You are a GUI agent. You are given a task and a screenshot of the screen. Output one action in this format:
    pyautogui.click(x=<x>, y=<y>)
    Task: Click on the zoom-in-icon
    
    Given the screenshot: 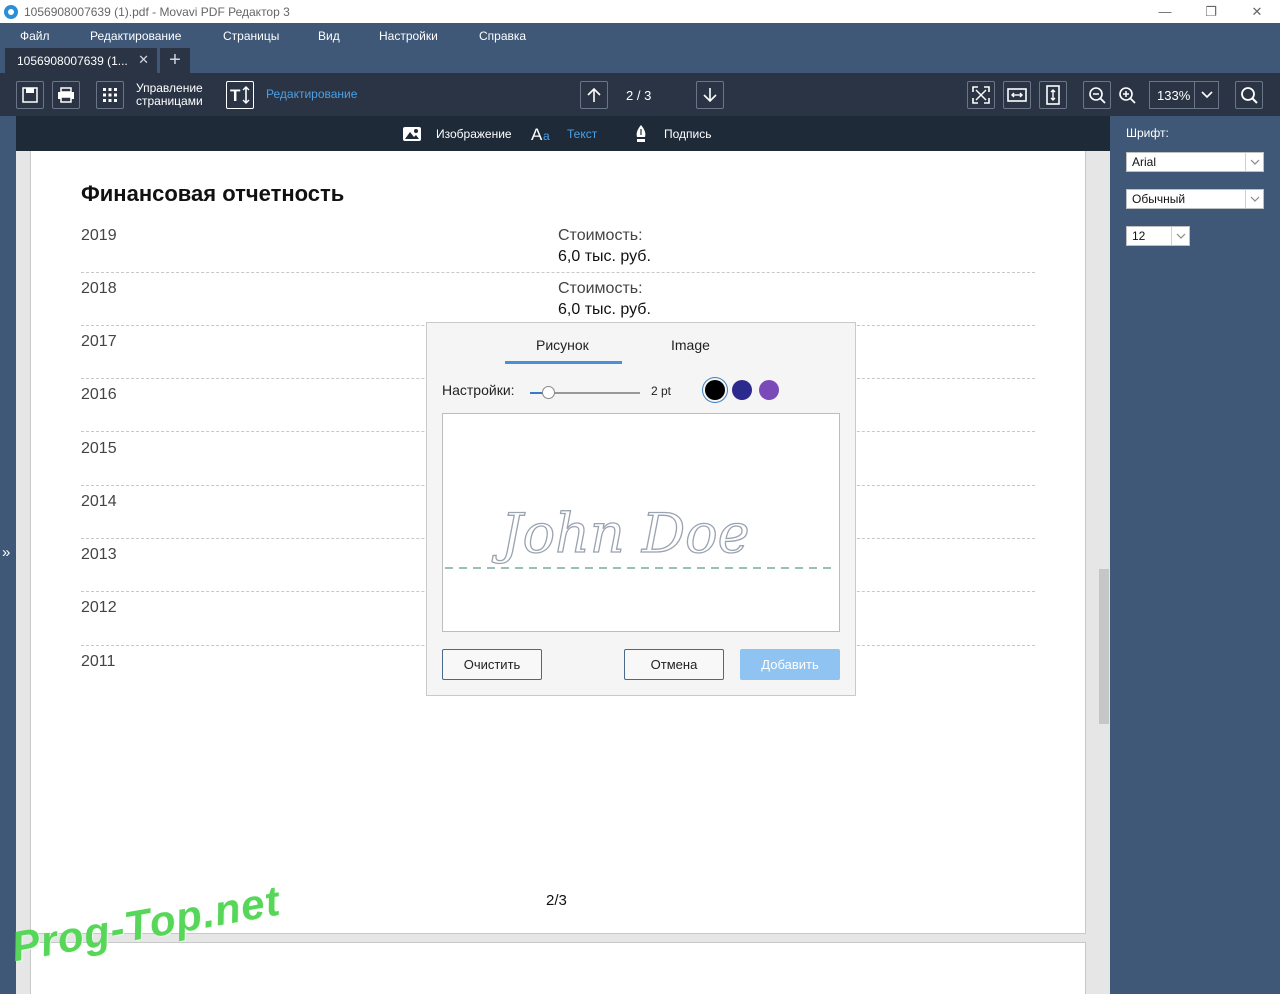 What is the action you would take?
    pyautogui.click(x=1127, y=95)
    